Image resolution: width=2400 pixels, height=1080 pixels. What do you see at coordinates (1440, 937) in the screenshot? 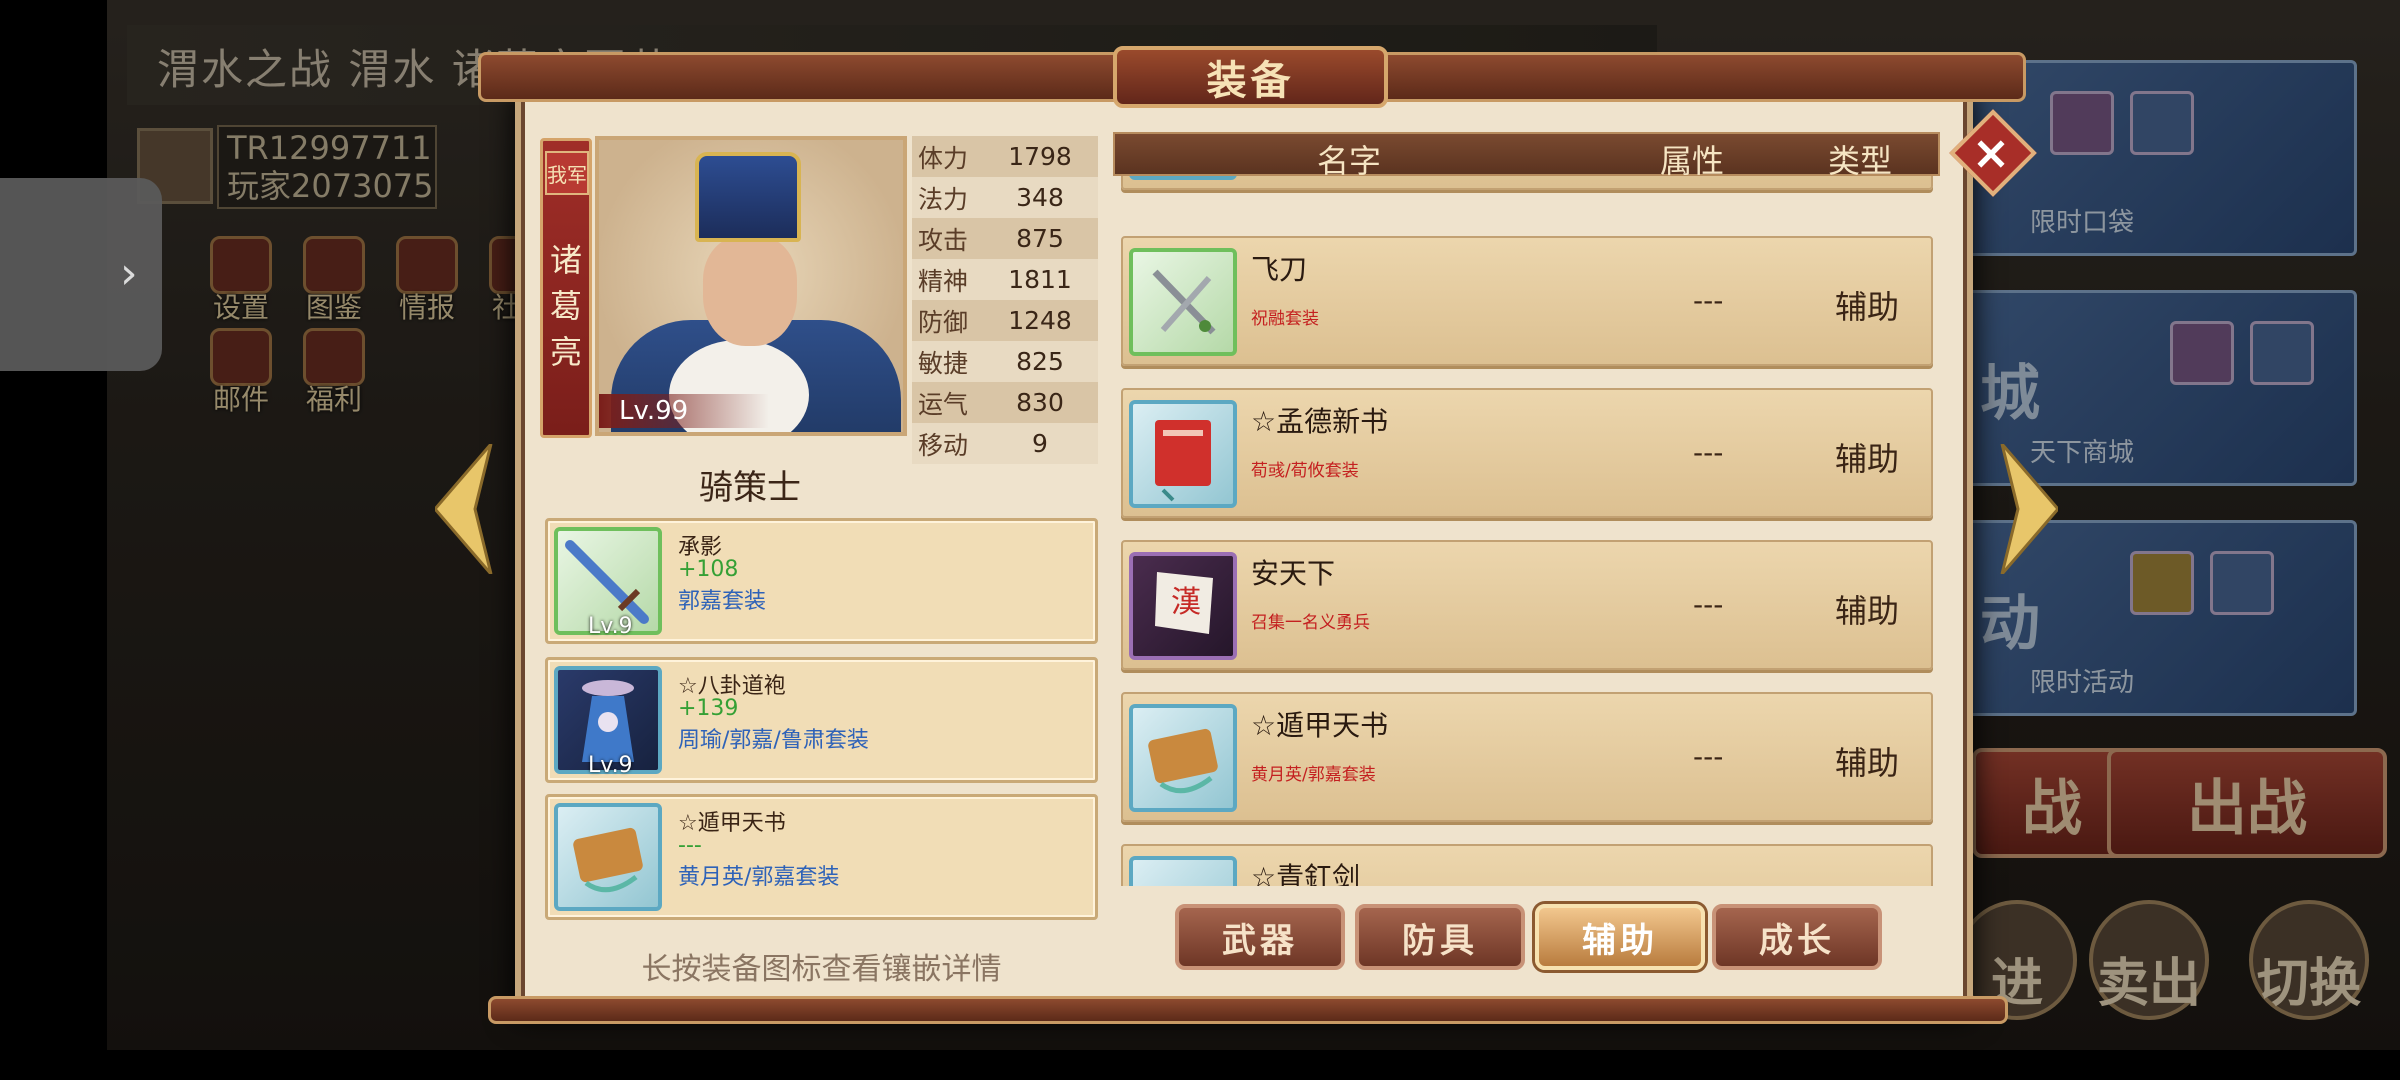
I see `tab-armor: 防具` at bounding box center [1440, 937].